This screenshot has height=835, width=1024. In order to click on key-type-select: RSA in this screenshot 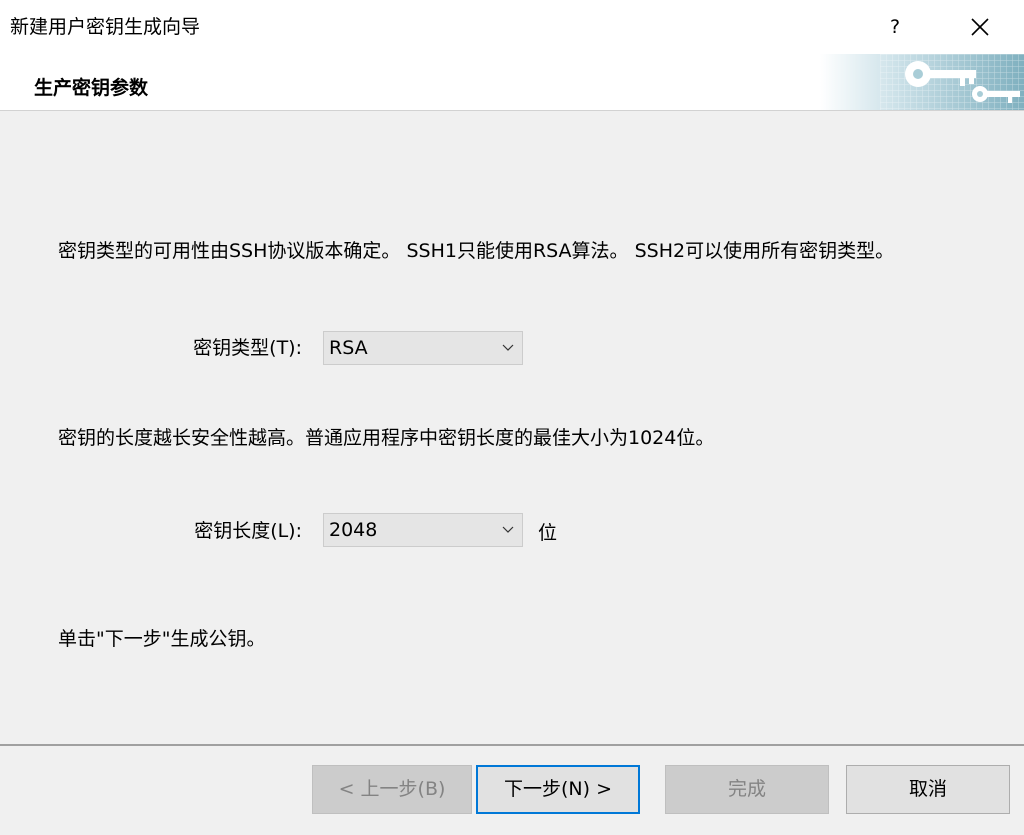, I will do `click(423, 348)`.